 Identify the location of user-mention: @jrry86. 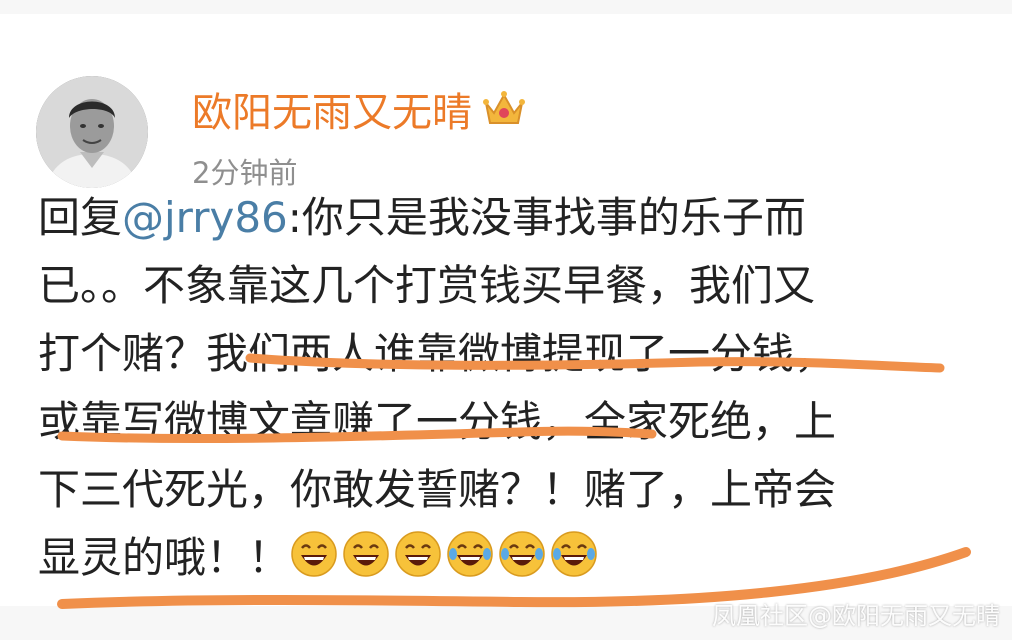
(205, 217).